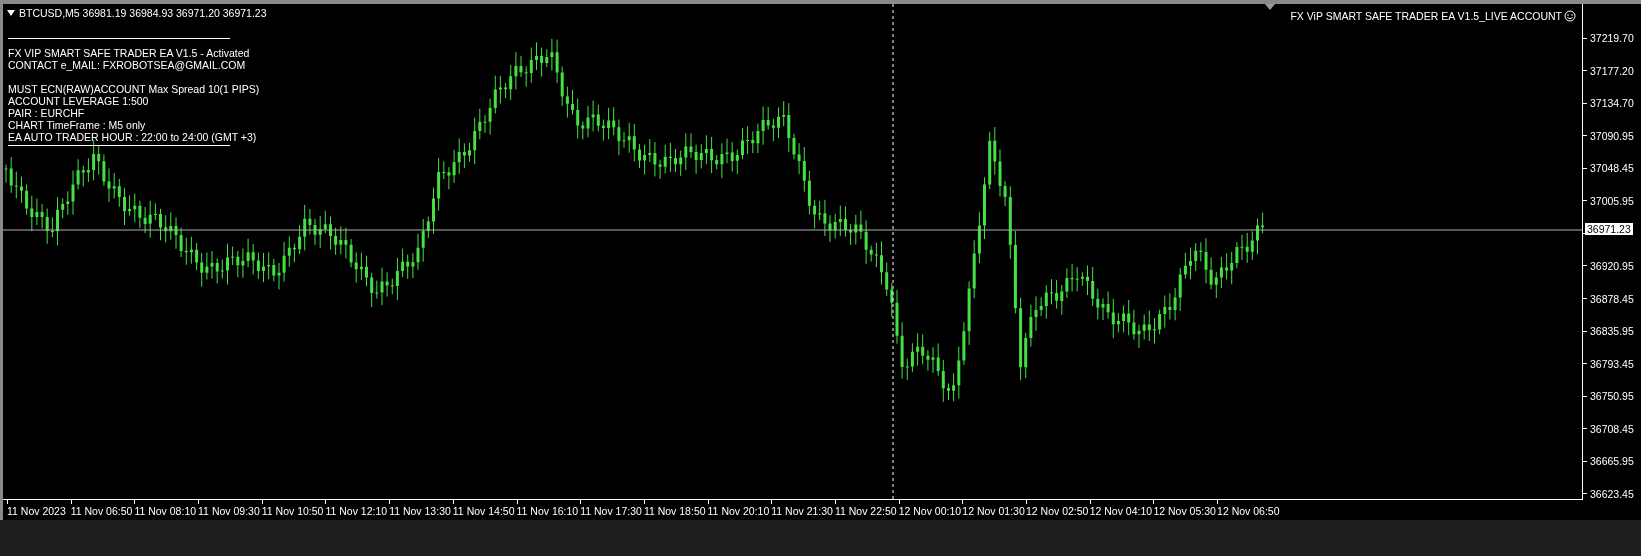  What do you see at coordinates (133, 137) in the screenshot?
I see `info-text: EA AUTO TRADER HOUR : 22:00 to 24:00 (GMT +3)` at bounding box center [133, 137].